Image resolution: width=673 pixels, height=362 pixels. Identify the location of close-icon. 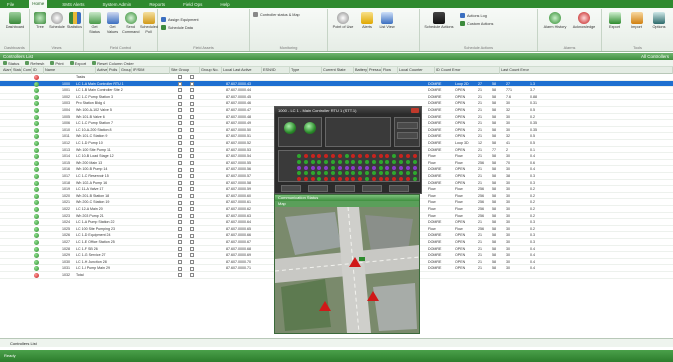
(415, 110).